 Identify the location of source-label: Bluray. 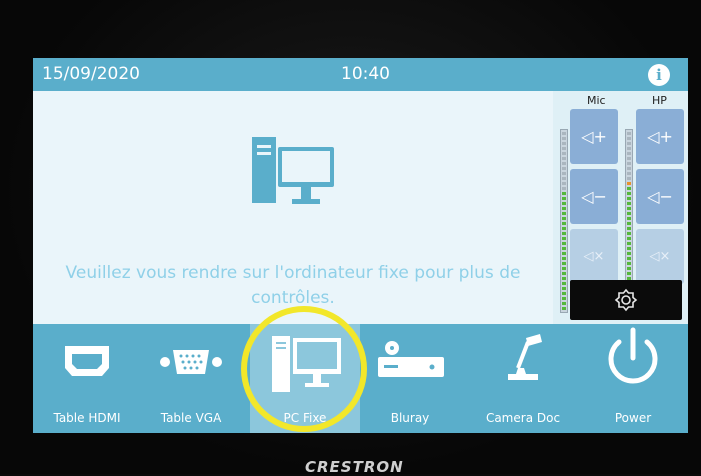
(410, 418).